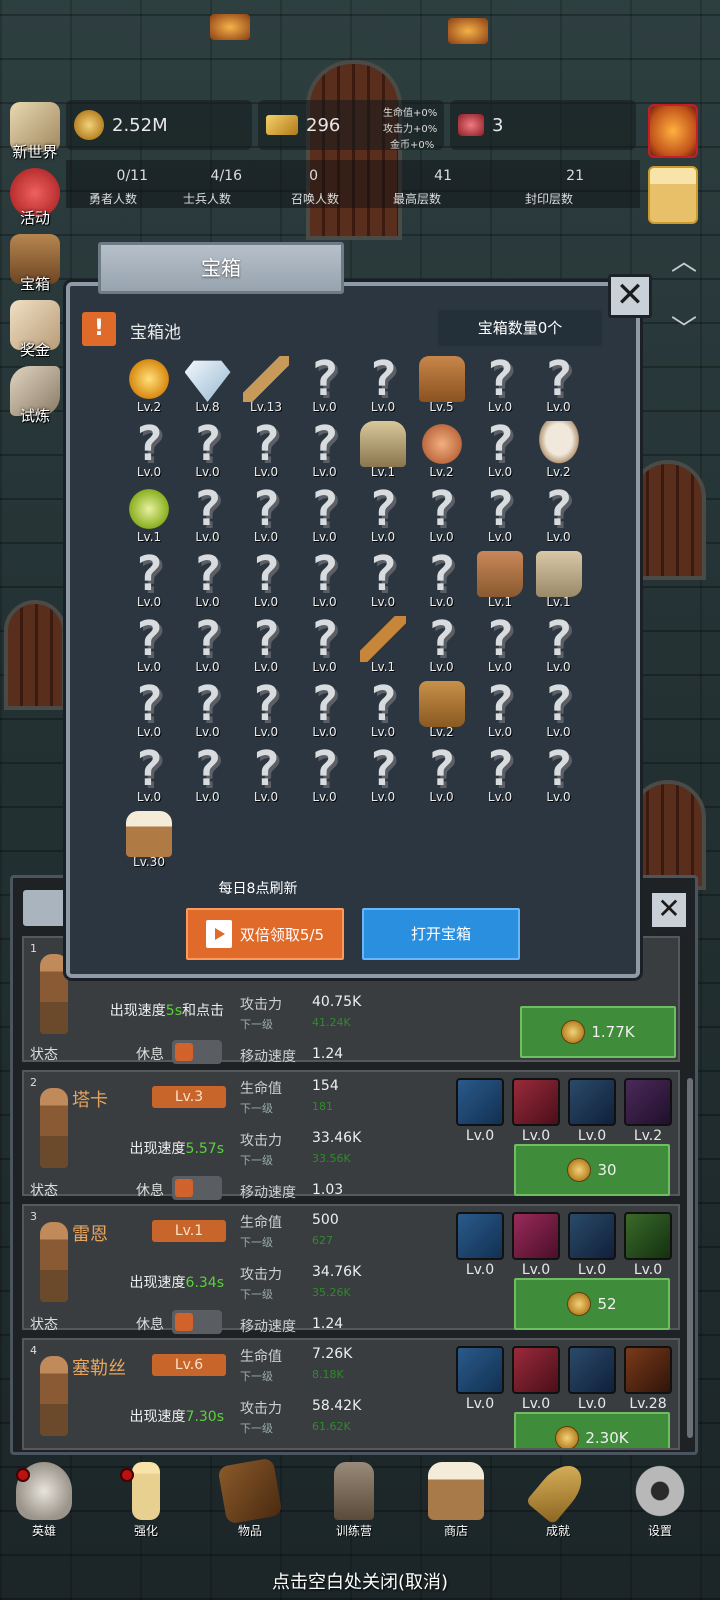 The width and height of the screenshot is (720, 1600). Describe the element at coordinates (673, 131) in the screenshot. I see `apple-icon` at that location.